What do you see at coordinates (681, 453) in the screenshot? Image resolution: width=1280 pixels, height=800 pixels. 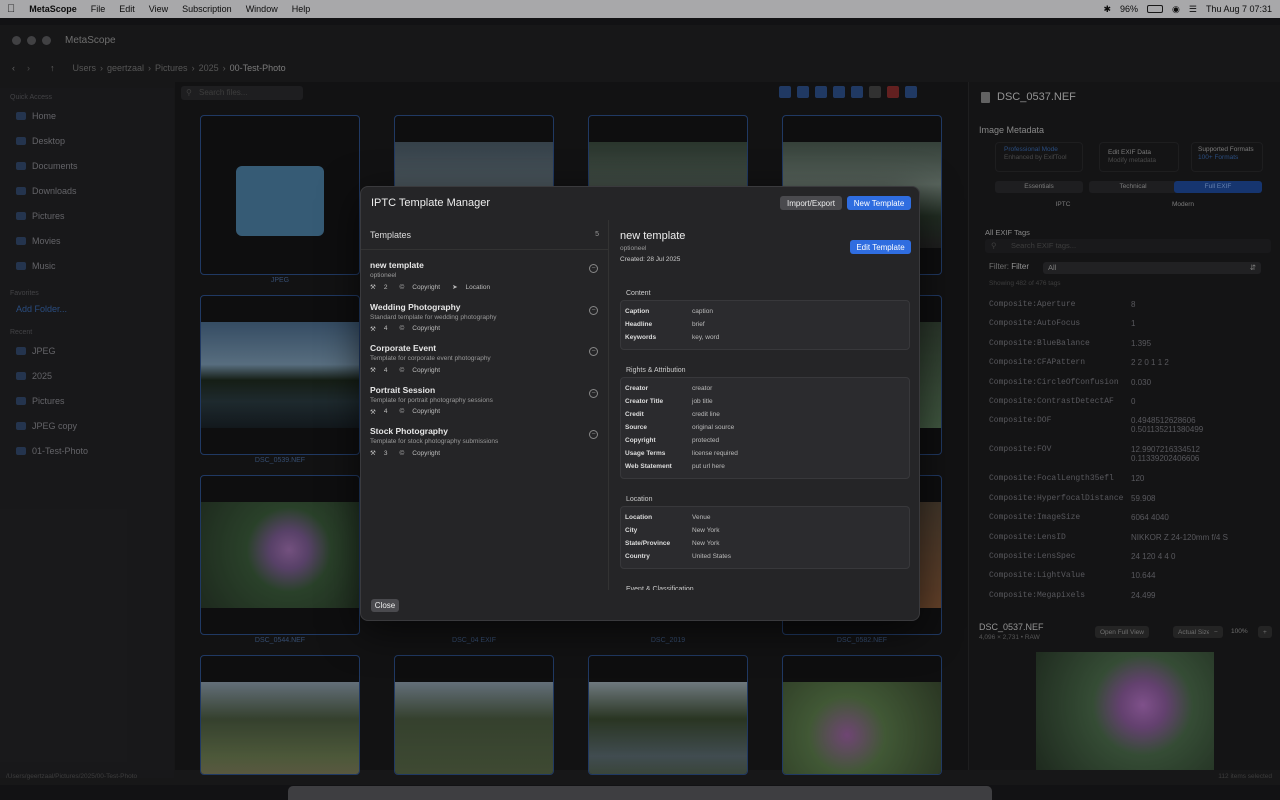 I see `field-row: Usage Terms license required` at bounding box center [681, 453].